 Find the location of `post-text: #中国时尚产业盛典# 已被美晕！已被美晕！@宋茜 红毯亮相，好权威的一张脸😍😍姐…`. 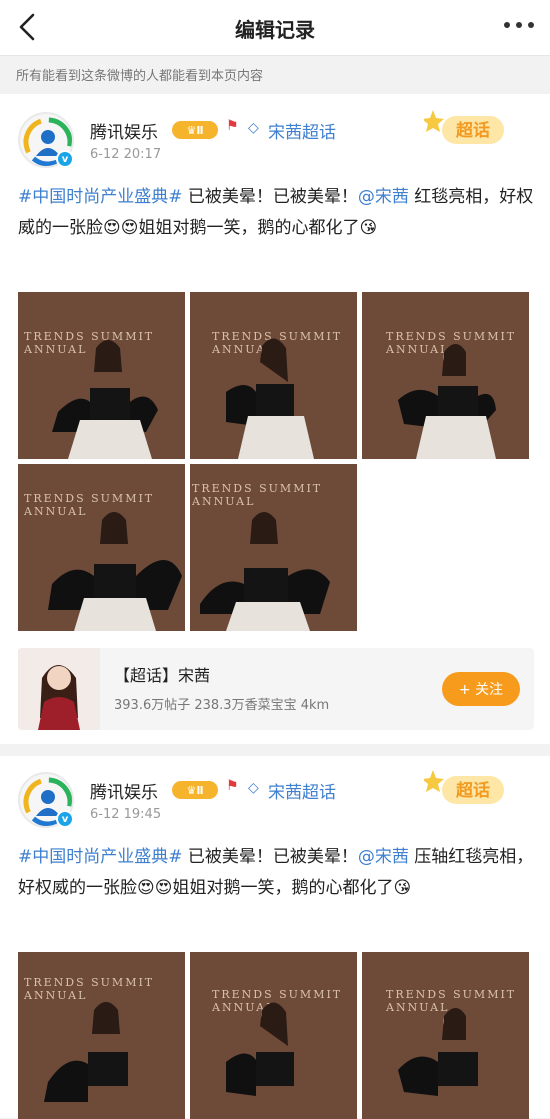

post-text: #中国时尚产业盛典# 已被美晕！已被美晕！@宋茜 红毯亮相，好权威的一张脸😍😍姐… is located at coordinates (276, 212).